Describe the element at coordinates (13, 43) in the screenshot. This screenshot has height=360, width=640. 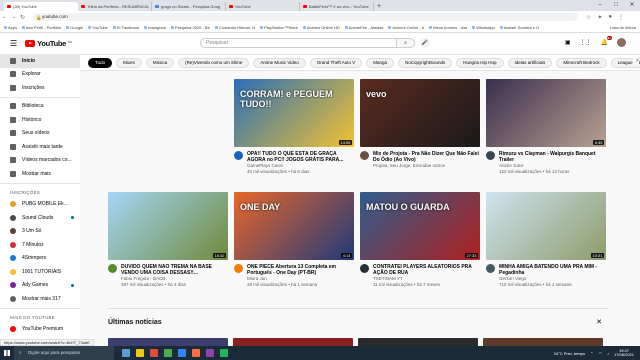
I see `hamburger-menu-icon: ☰` at that location.